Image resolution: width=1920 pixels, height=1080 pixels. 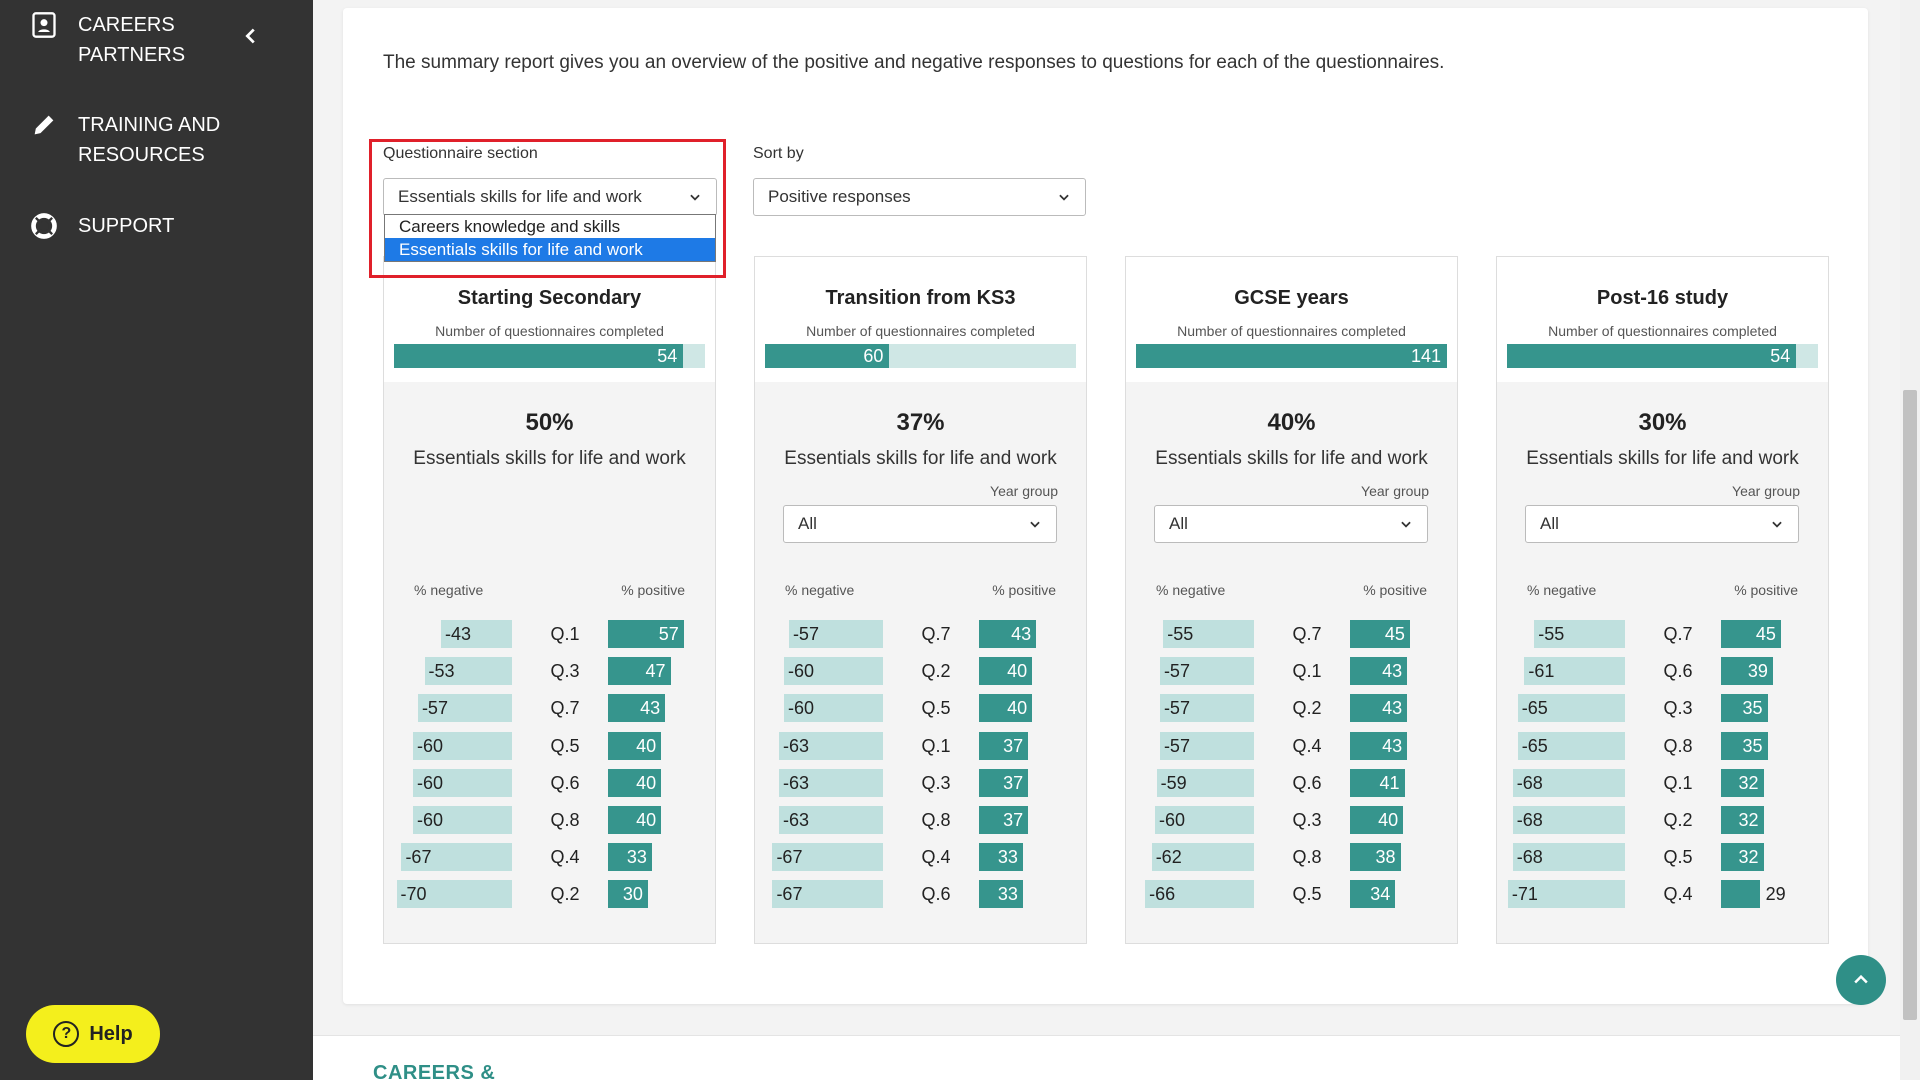 I want to click on count-bar-fill: 141, so click(x=1291, y=356).